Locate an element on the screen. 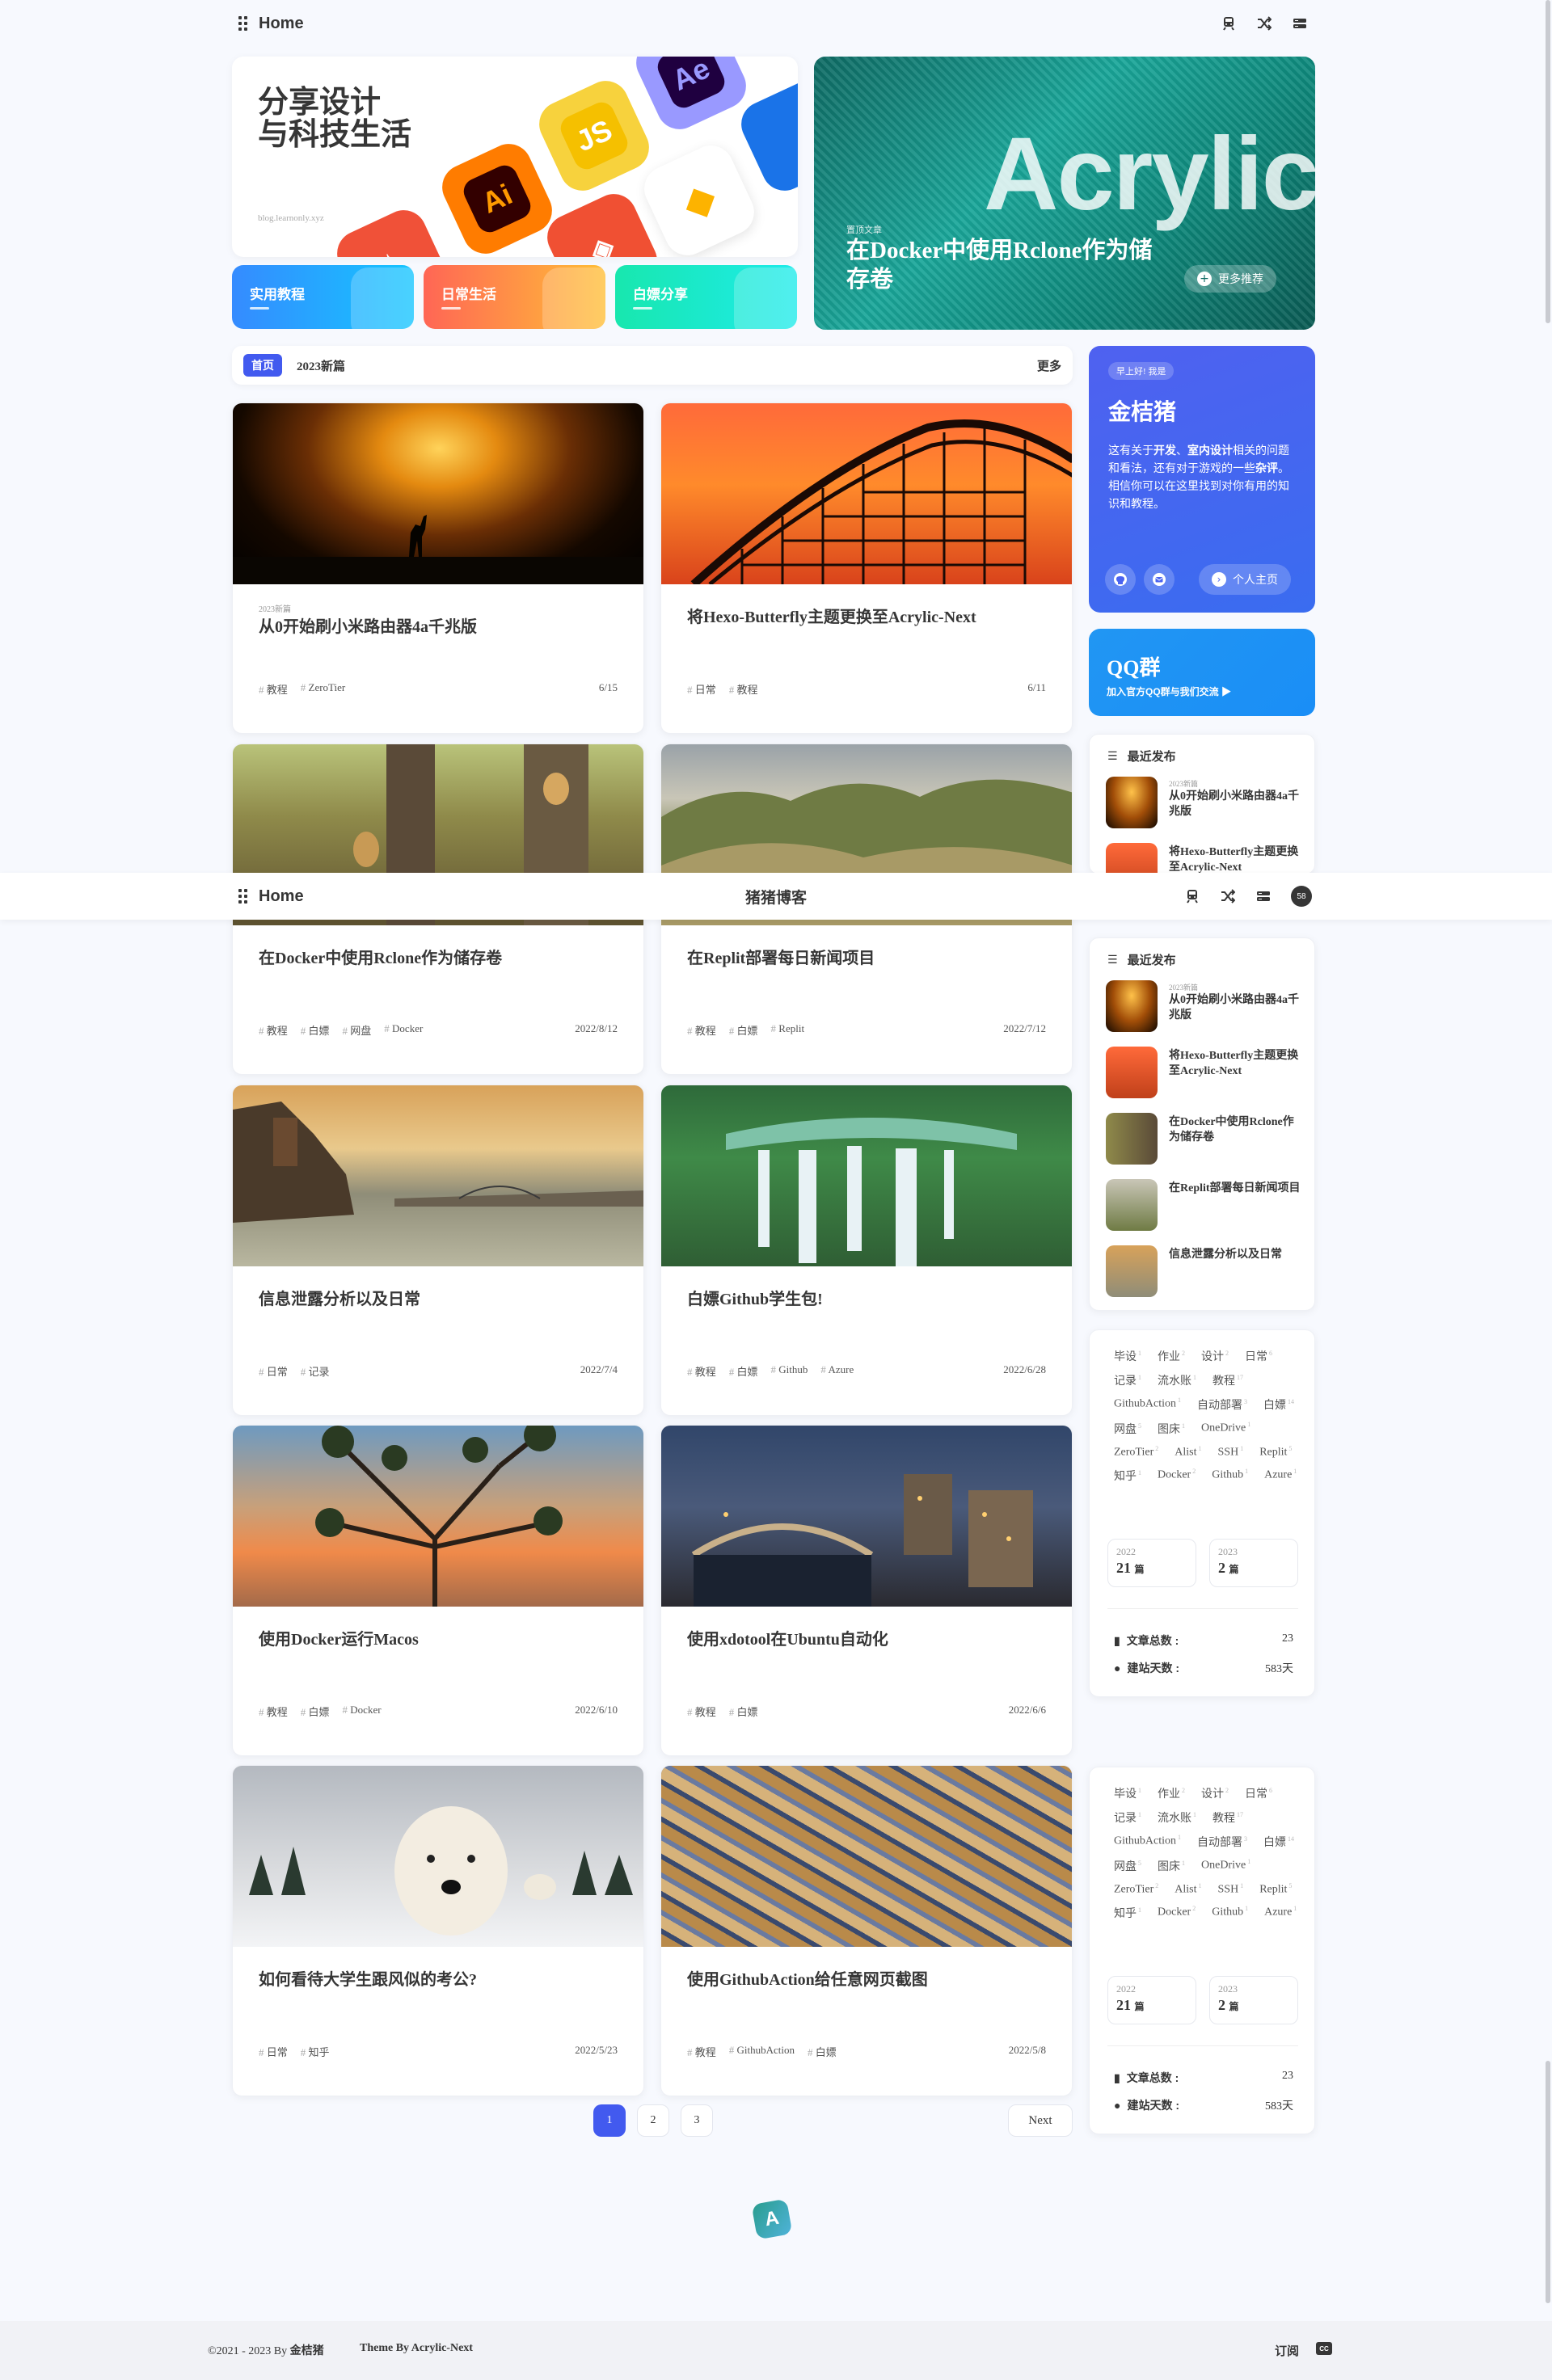  rss-link: 订阅 is located at coordinates (1287, 2350).